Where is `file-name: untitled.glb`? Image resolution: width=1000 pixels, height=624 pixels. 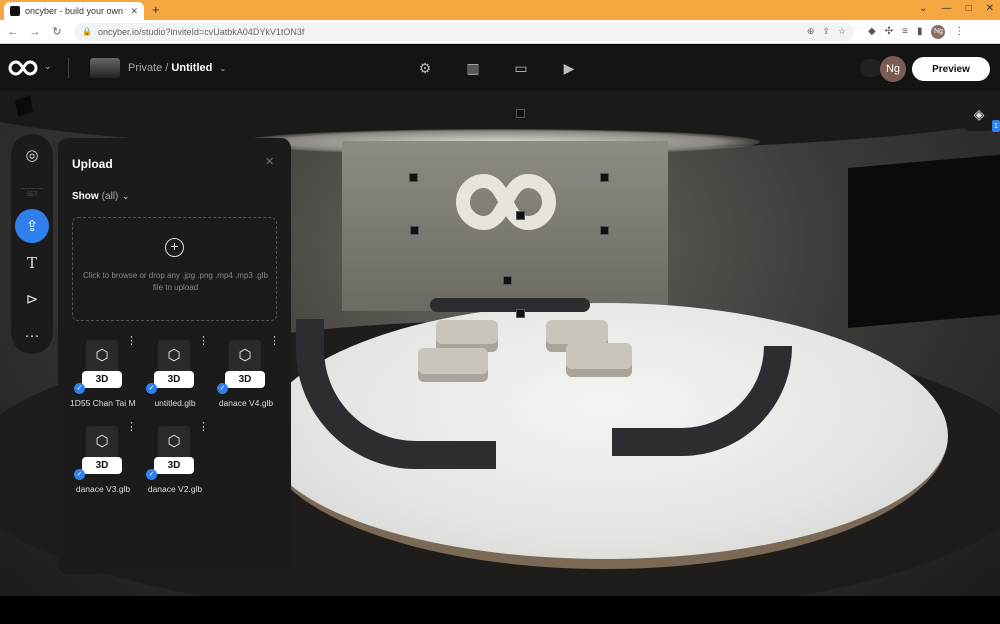 file-name: untitled.glb is located at coordinates (175, 403).